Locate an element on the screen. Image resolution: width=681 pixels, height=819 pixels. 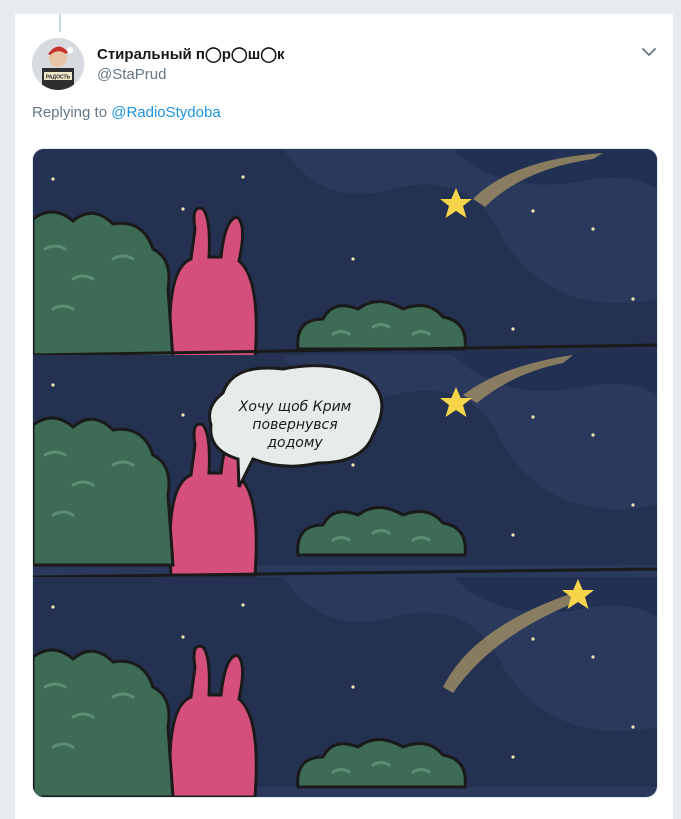
replying-to-mention: @RadioStydoba is located at coordinates (165, 112).